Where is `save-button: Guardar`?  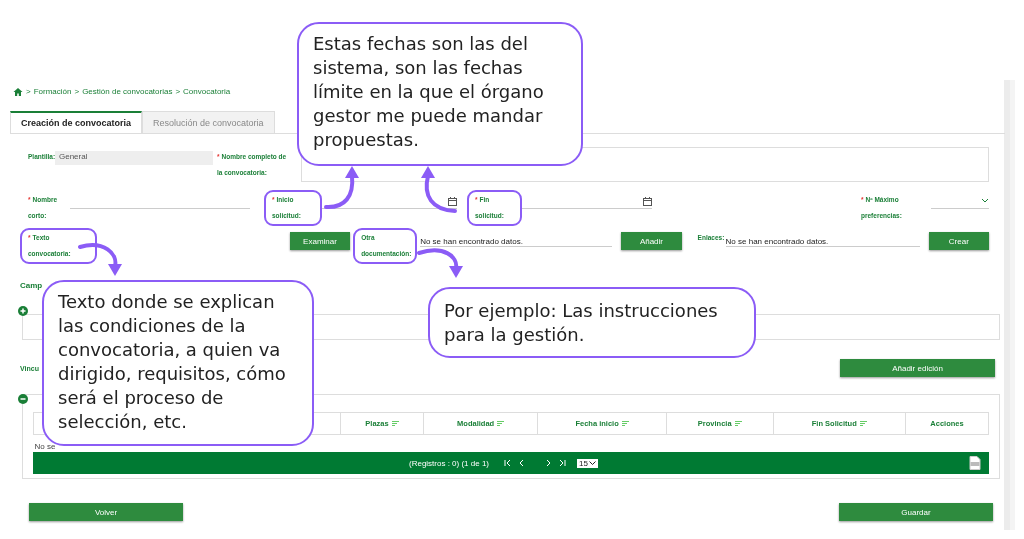 save-button: Guardar is located at coordinates (916, 512).